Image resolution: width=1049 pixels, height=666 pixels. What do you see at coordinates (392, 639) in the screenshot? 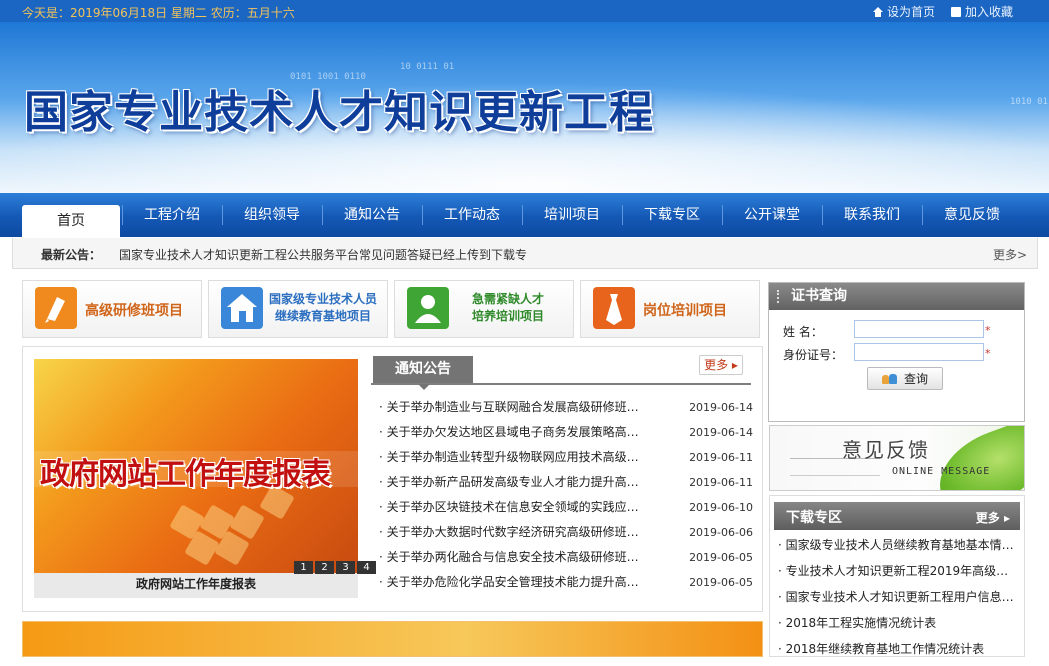
I see `bottom-banner` at bounding box center [392, 639].